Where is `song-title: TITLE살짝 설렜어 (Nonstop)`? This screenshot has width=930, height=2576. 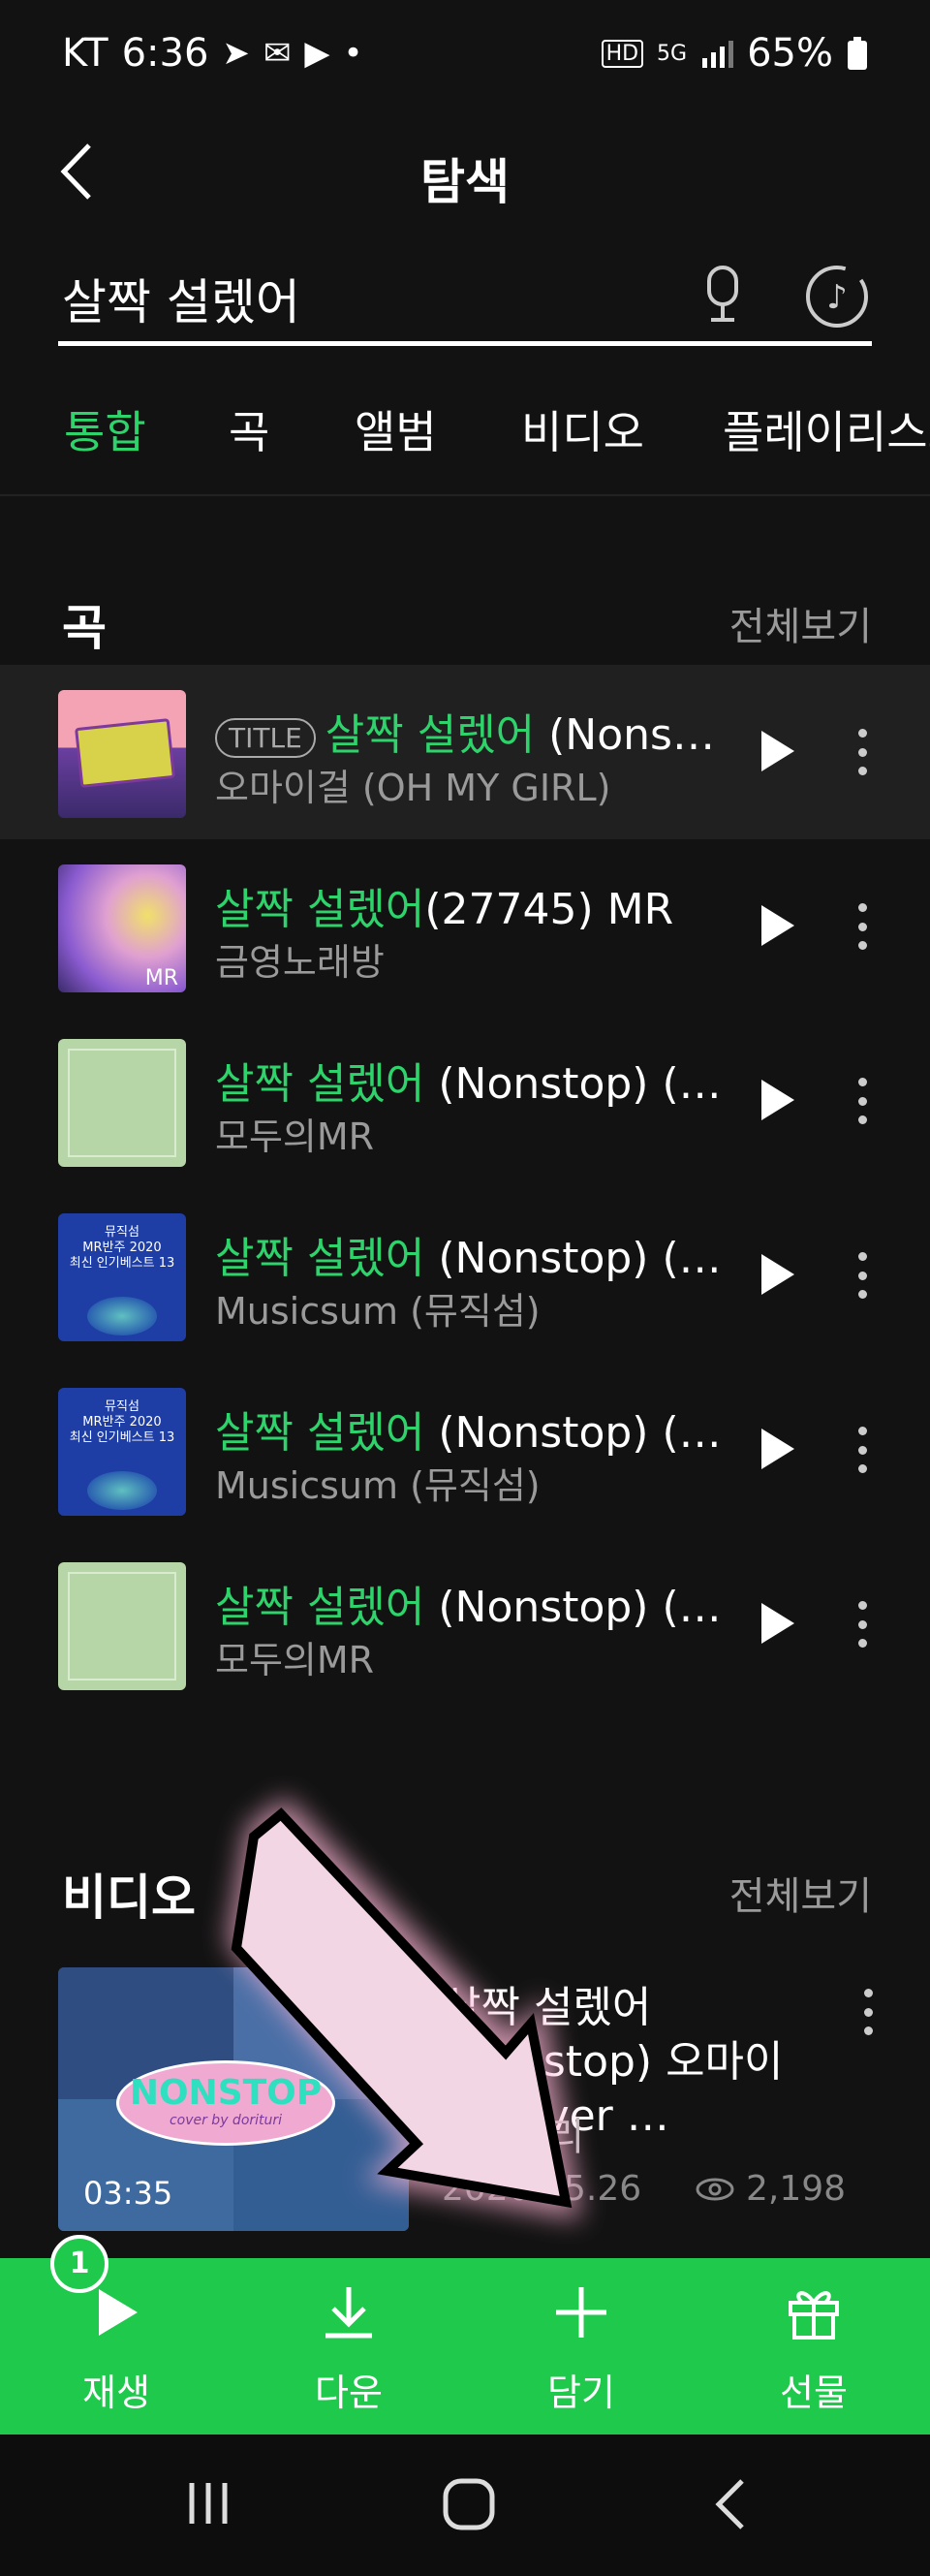 song-title: TITLE살짝 설렜어 (Nonstop) is located at coordinates (471, 731).